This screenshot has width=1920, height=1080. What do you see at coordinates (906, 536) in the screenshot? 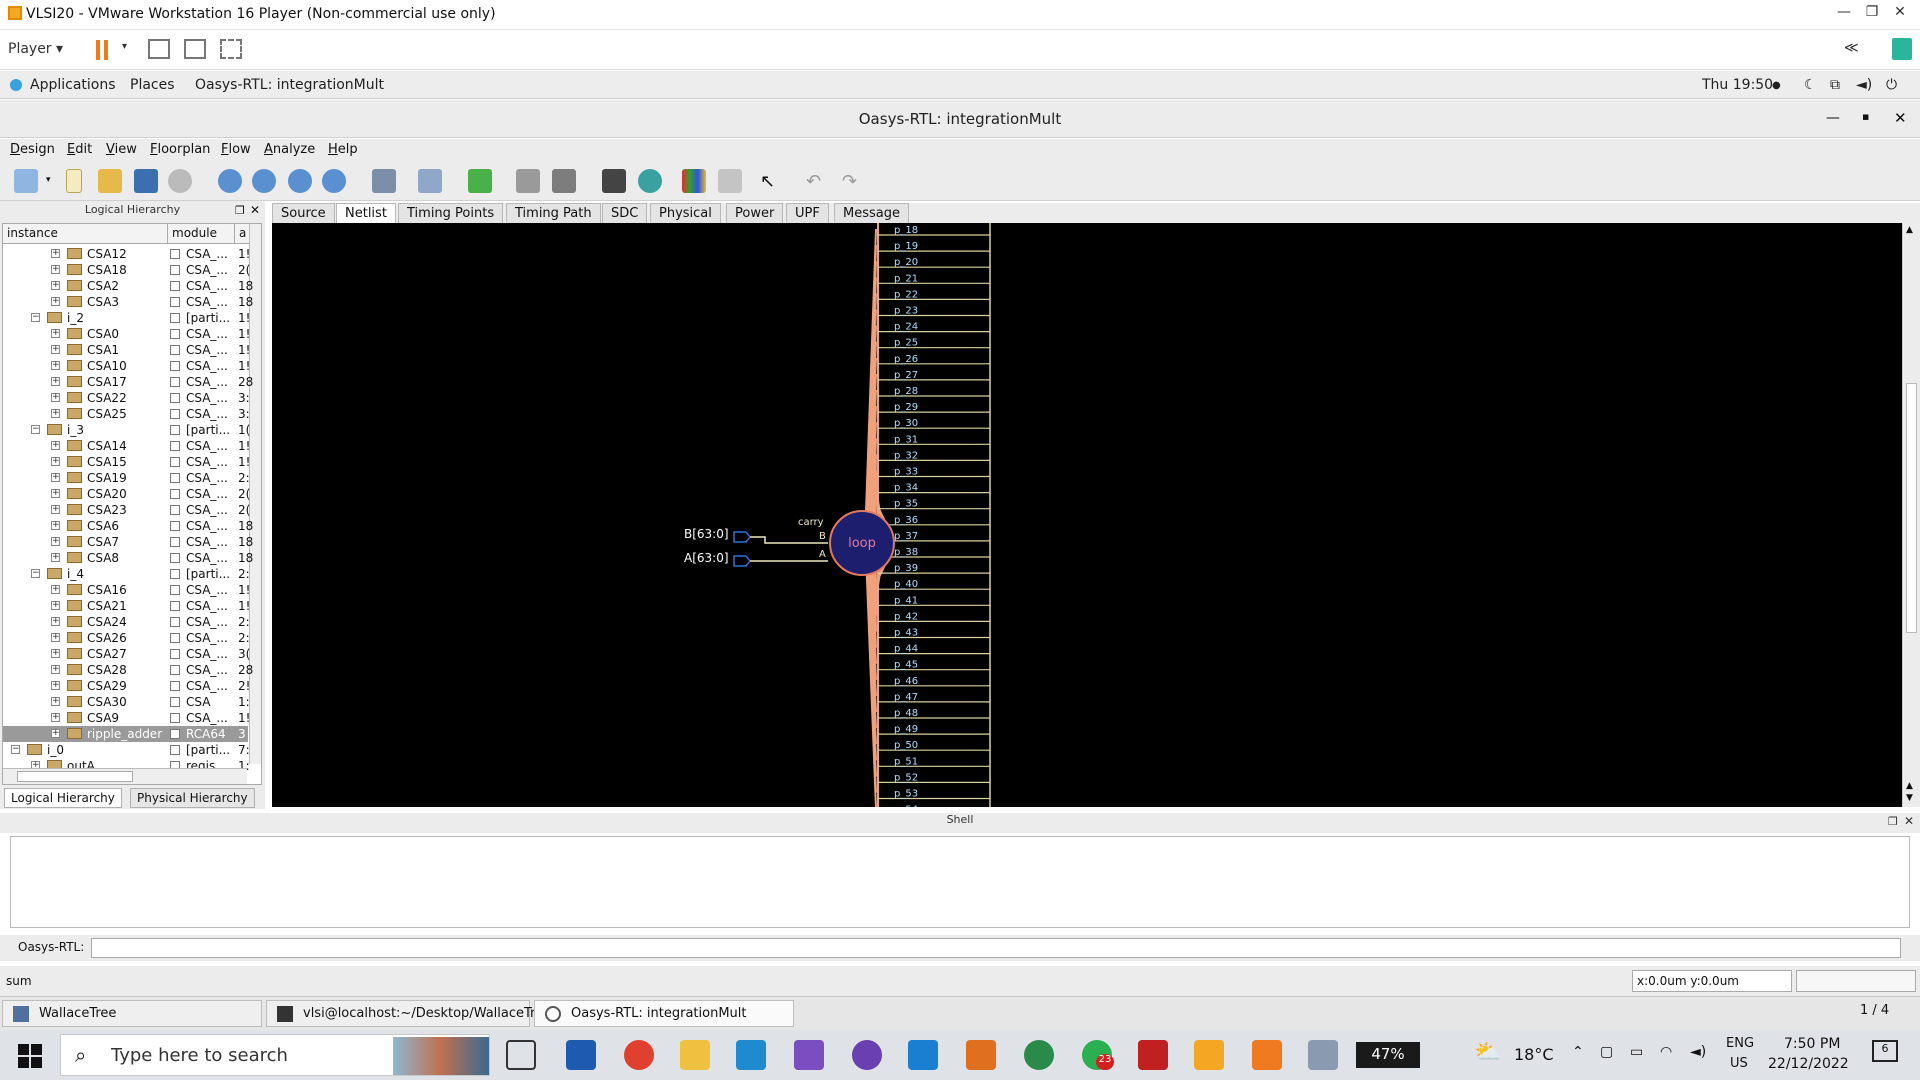
I see `output-net-label: p_37` at bounding box center [906, 536].